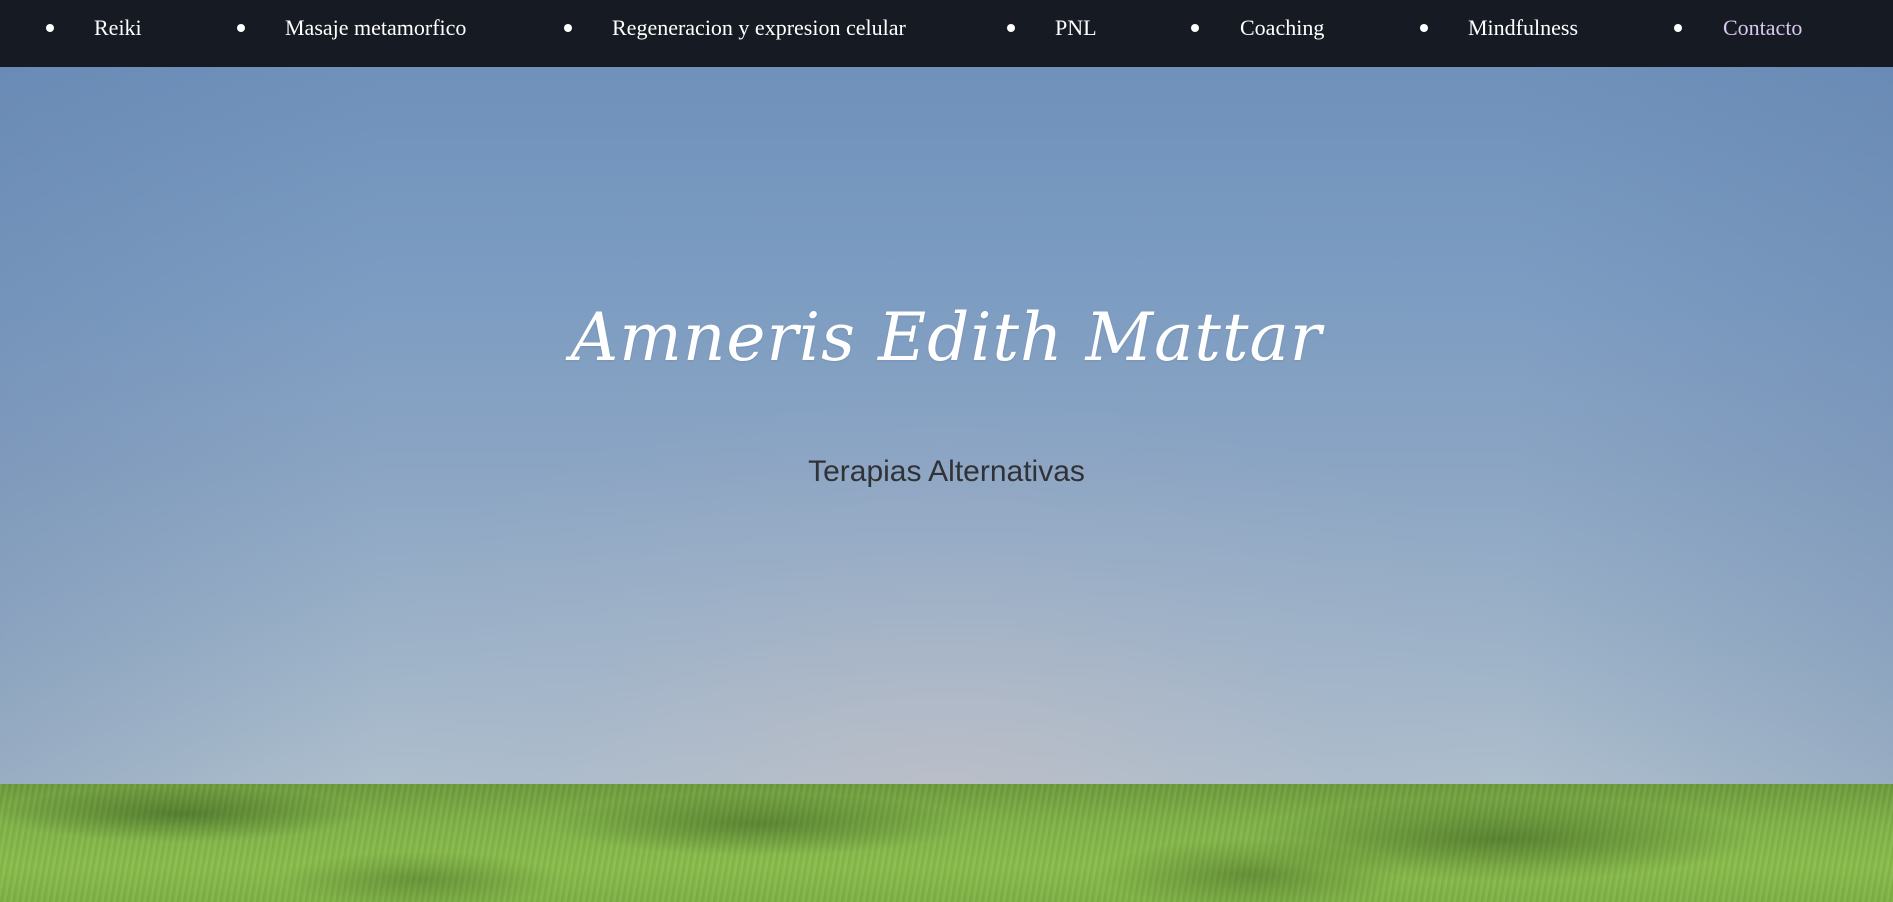 The height and width of the screenshot is (902, 1893). What do you see at coordinates (1076, 27) in the screenshot?
I see `nav-link-pnl: PNL` at bounding box center [1076, 27].